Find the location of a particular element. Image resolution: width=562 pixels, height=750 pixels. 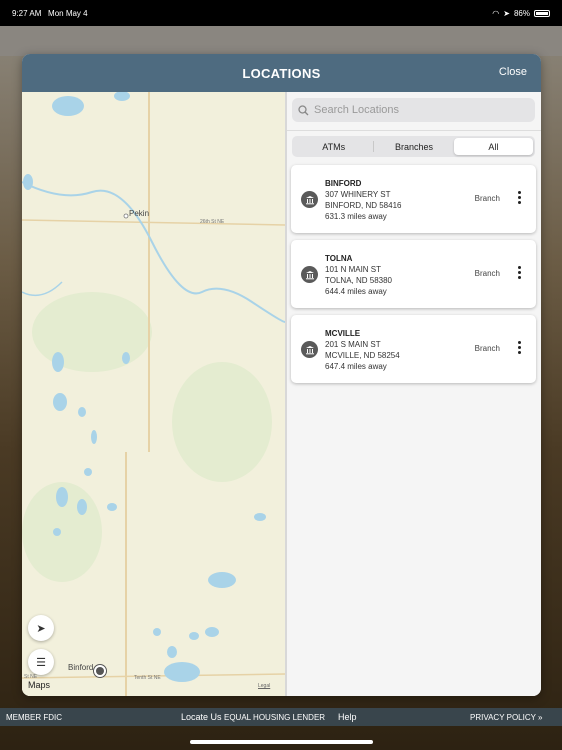

status-right: ◠ ➤ 86% is located at coordinates (521, 13).